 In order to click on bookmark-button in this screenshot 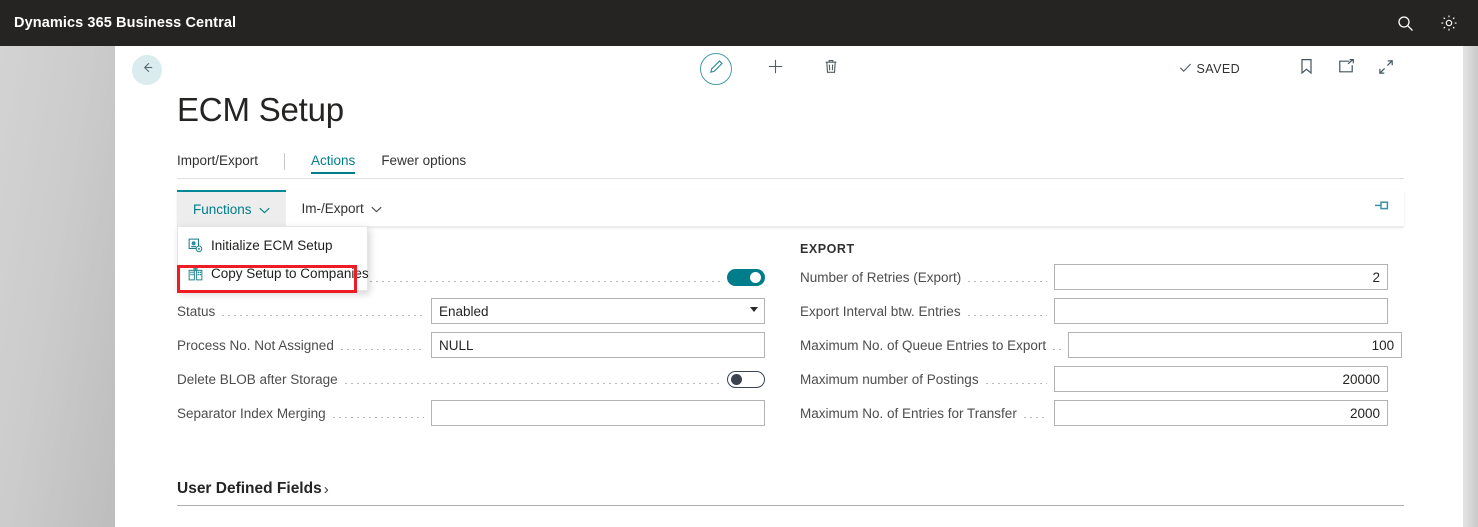, I will do `click(1306, 69)`.